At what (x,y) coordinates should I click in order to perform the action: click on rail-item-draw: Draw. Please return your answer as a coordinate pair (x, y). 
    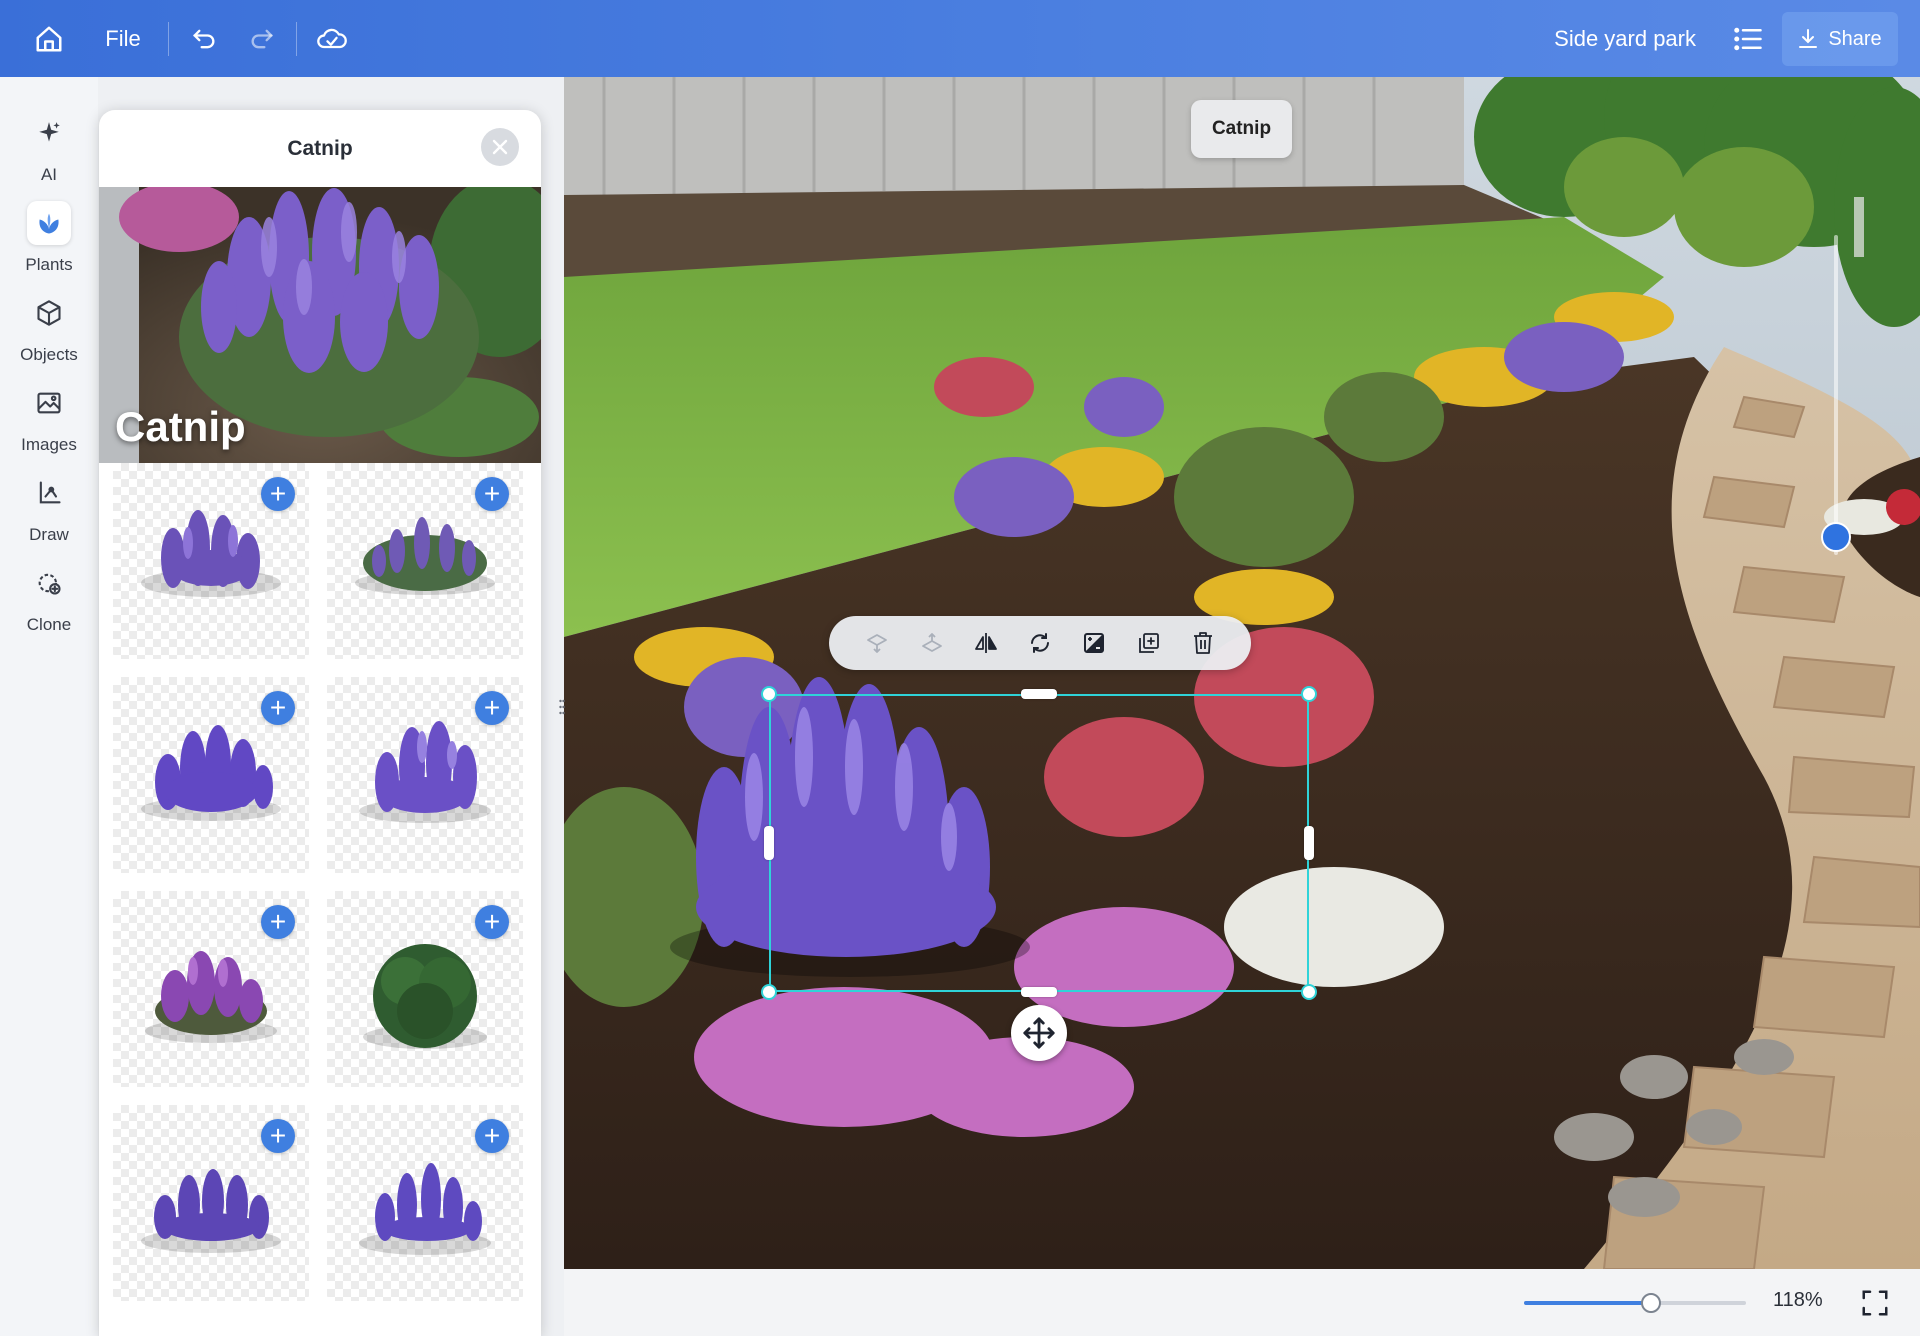
    Looking at the image, I should click on (49, 508).